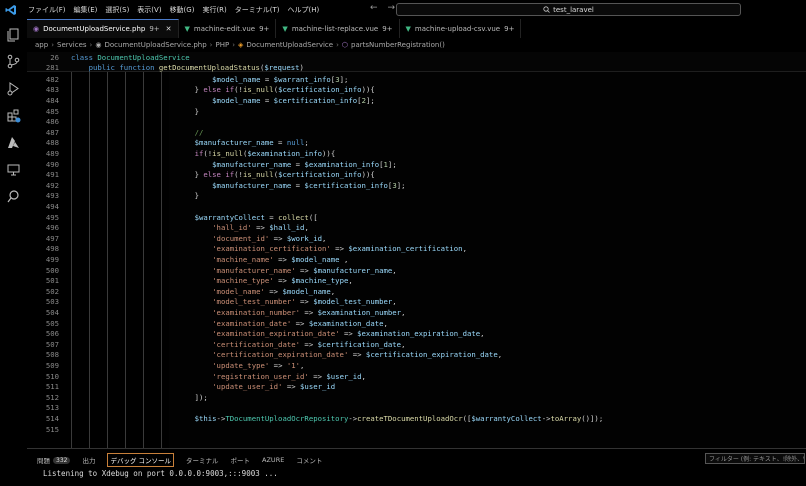 This screenshot has width=806, height=486. What do you see at coordinates (416, 397) in the screenshot?
I see `code-line: 512 ]);` at bounding box center [416, 397].